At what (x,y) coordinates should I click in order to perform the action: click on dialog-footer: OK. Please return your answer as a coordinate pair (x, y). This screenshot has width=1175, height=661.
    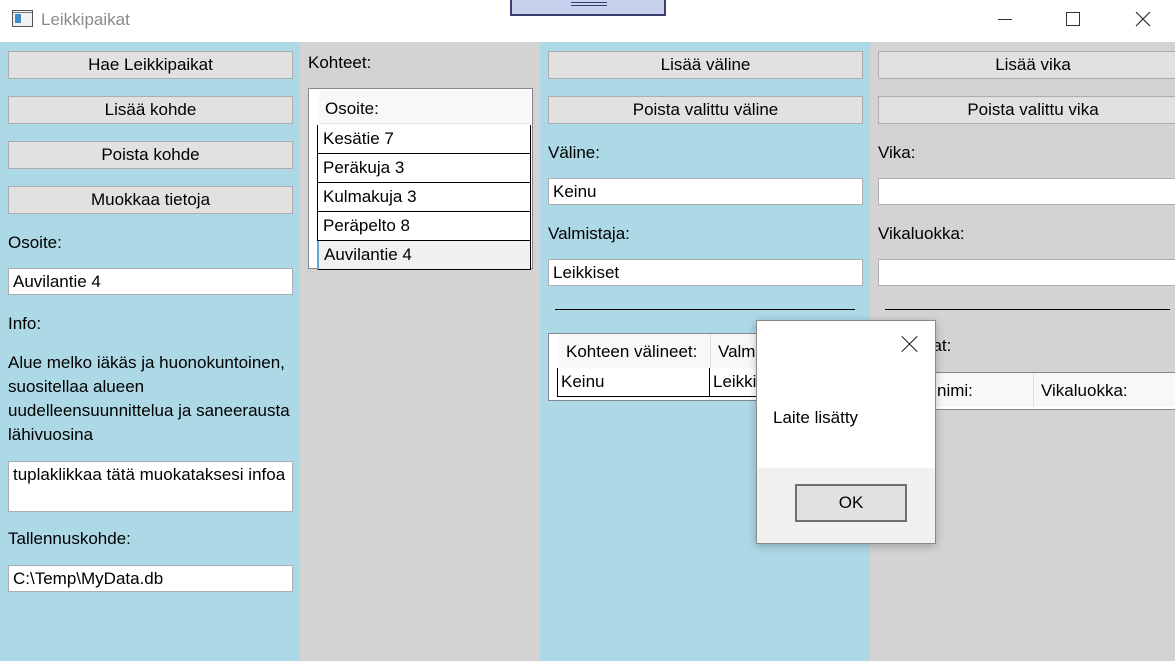
    Looking at the image, I should click on (846, 505).